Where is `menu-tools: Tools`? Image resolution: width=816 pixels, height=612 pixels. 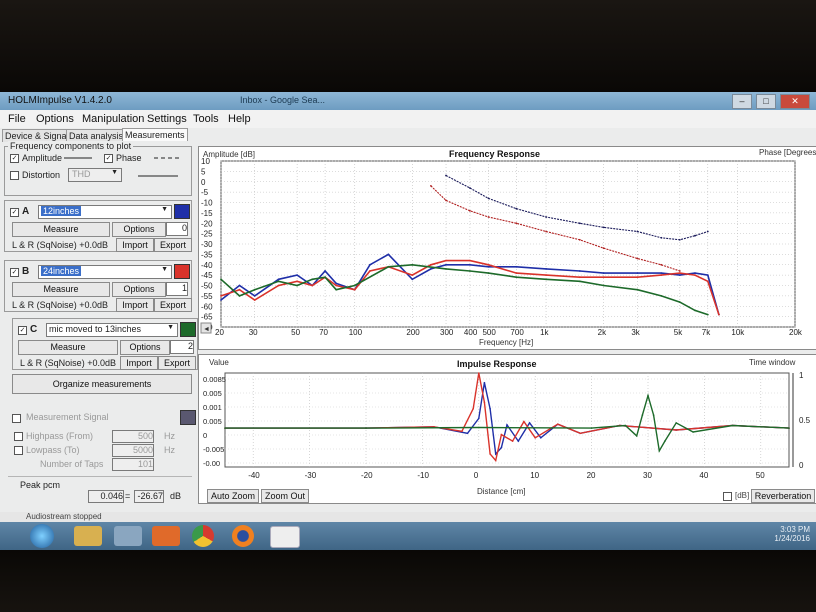
menu-tools: Tools is located at coordinates (206, 119).